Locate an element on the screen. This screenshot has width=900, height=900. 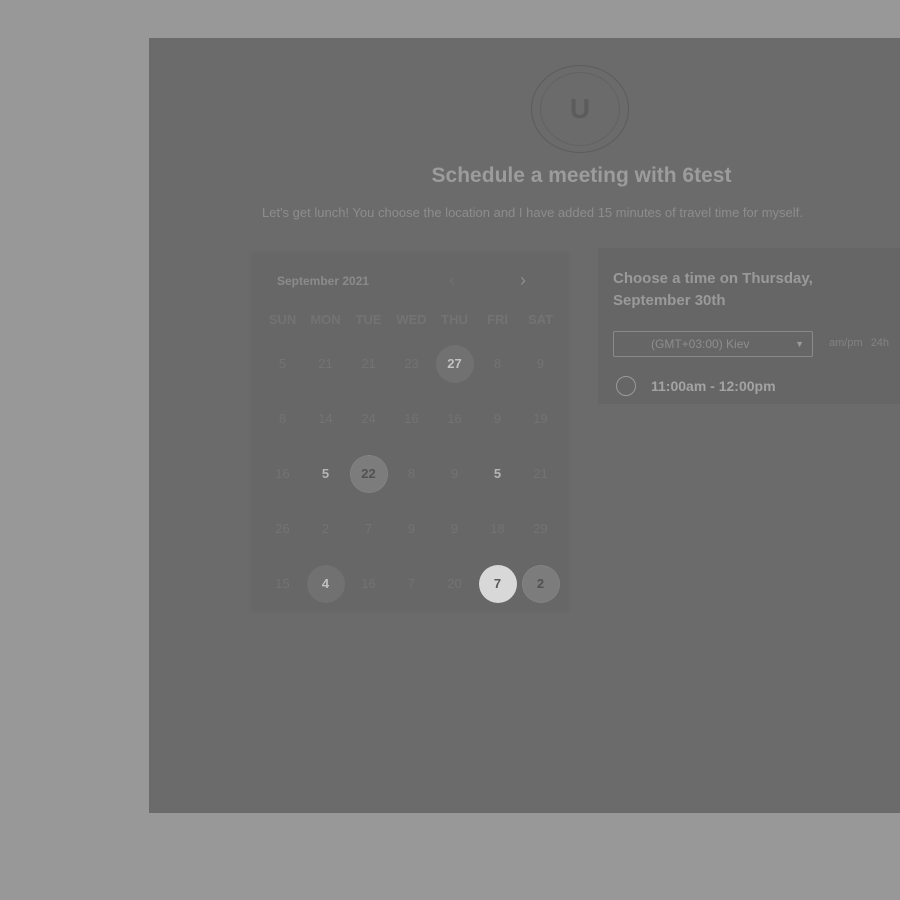
calendar-day: 18 is located at coordinates (497, 528).